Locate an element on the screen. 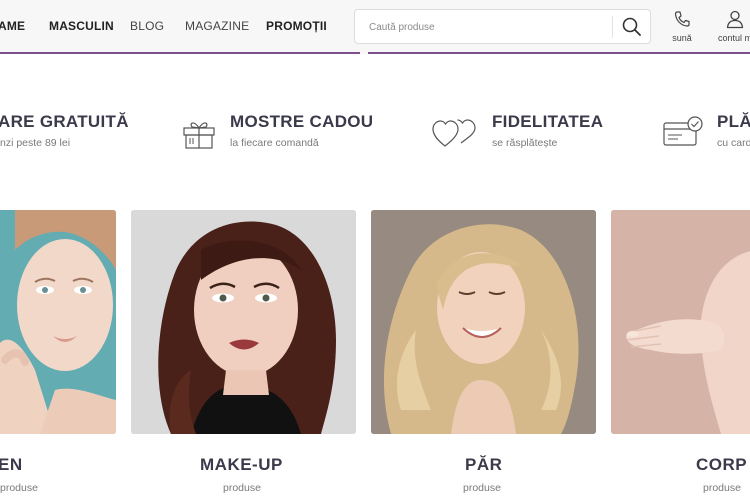 This screenshot has width=750, height=500. benefit-subtitle: la fiecare comandă is located at coordinates (274, 143).